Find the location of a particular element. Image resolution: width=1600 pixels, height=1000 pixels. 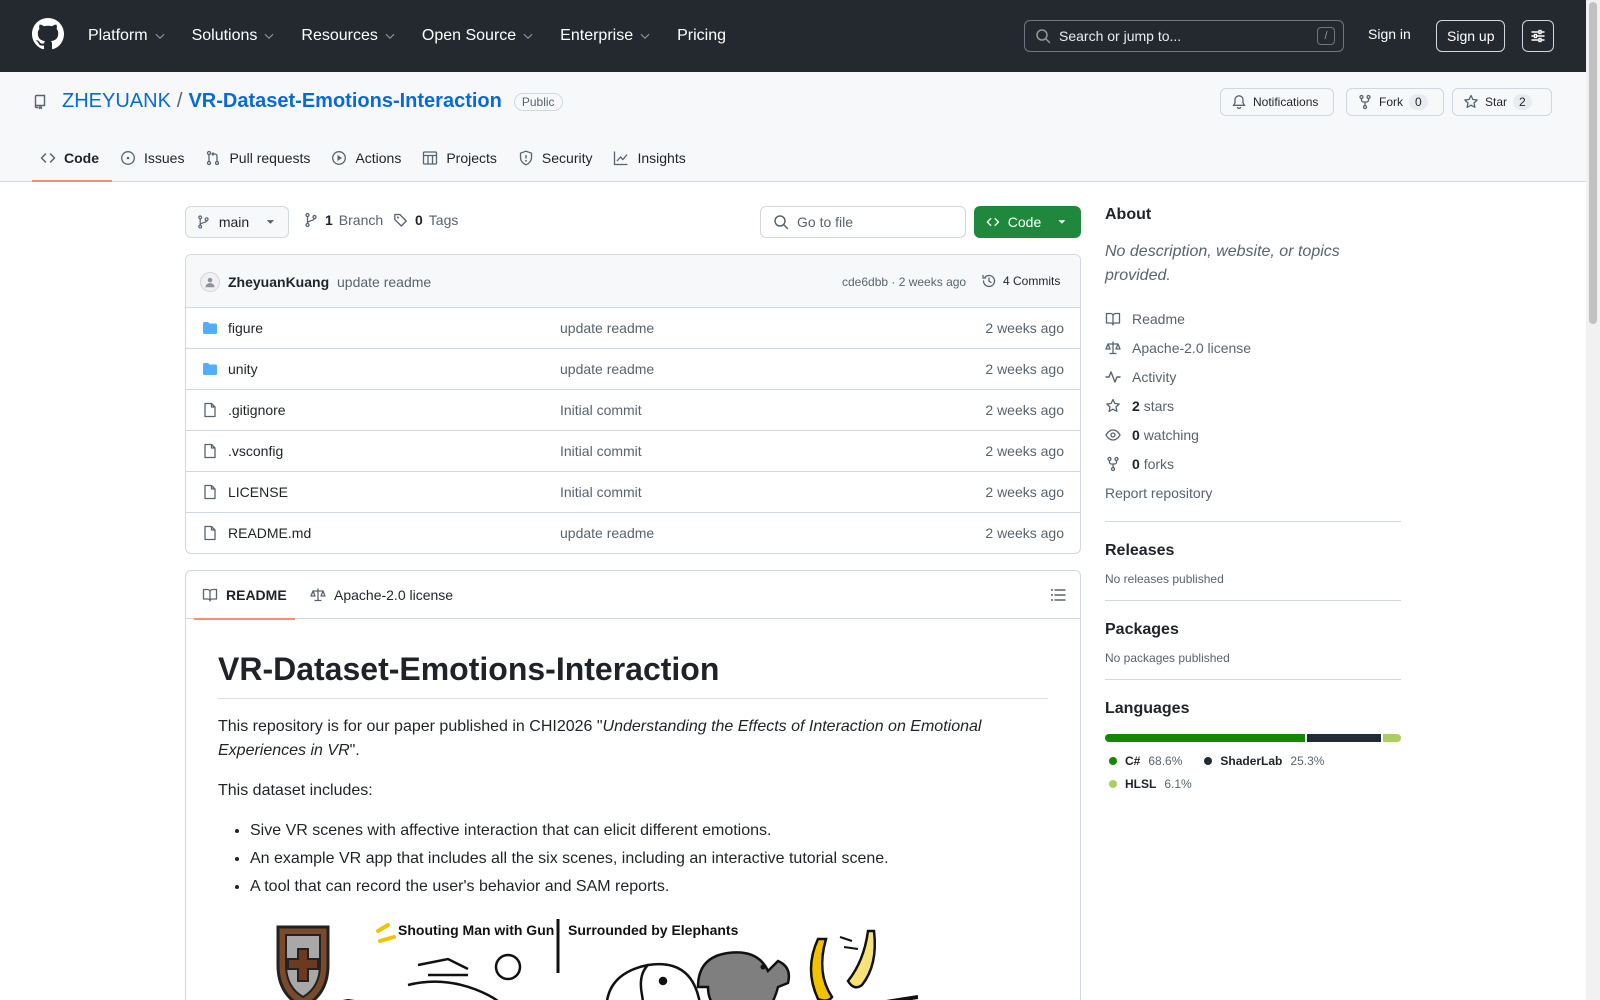

commit-message-link: update readme is located at coordinates (384, 282).